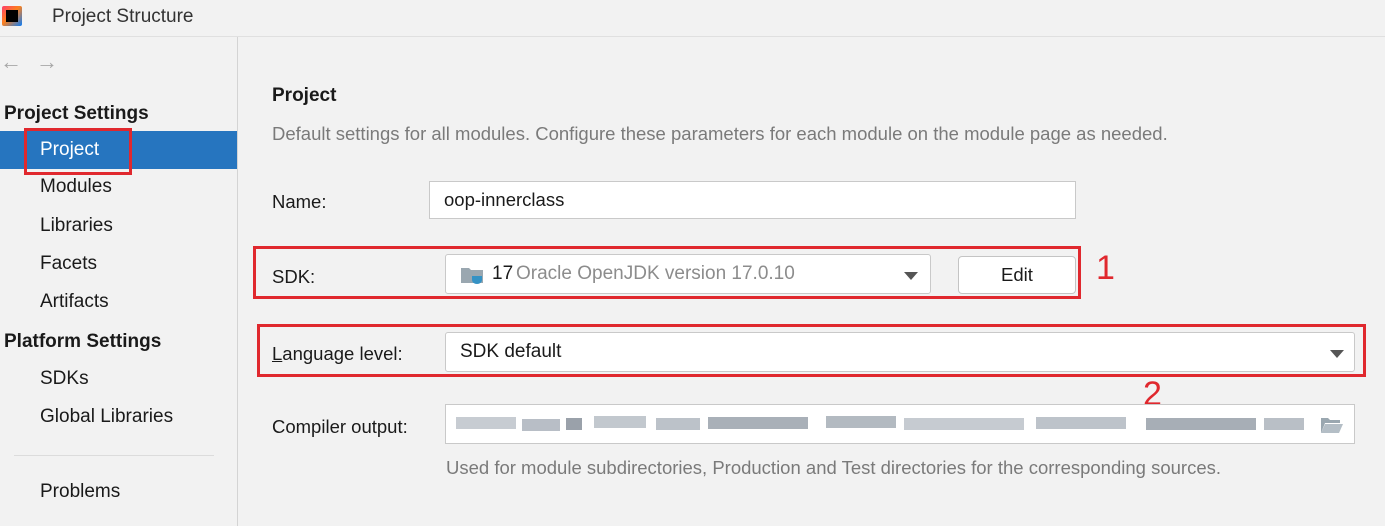  I want to click on title-bar: Project Structure, so click(692, 18).